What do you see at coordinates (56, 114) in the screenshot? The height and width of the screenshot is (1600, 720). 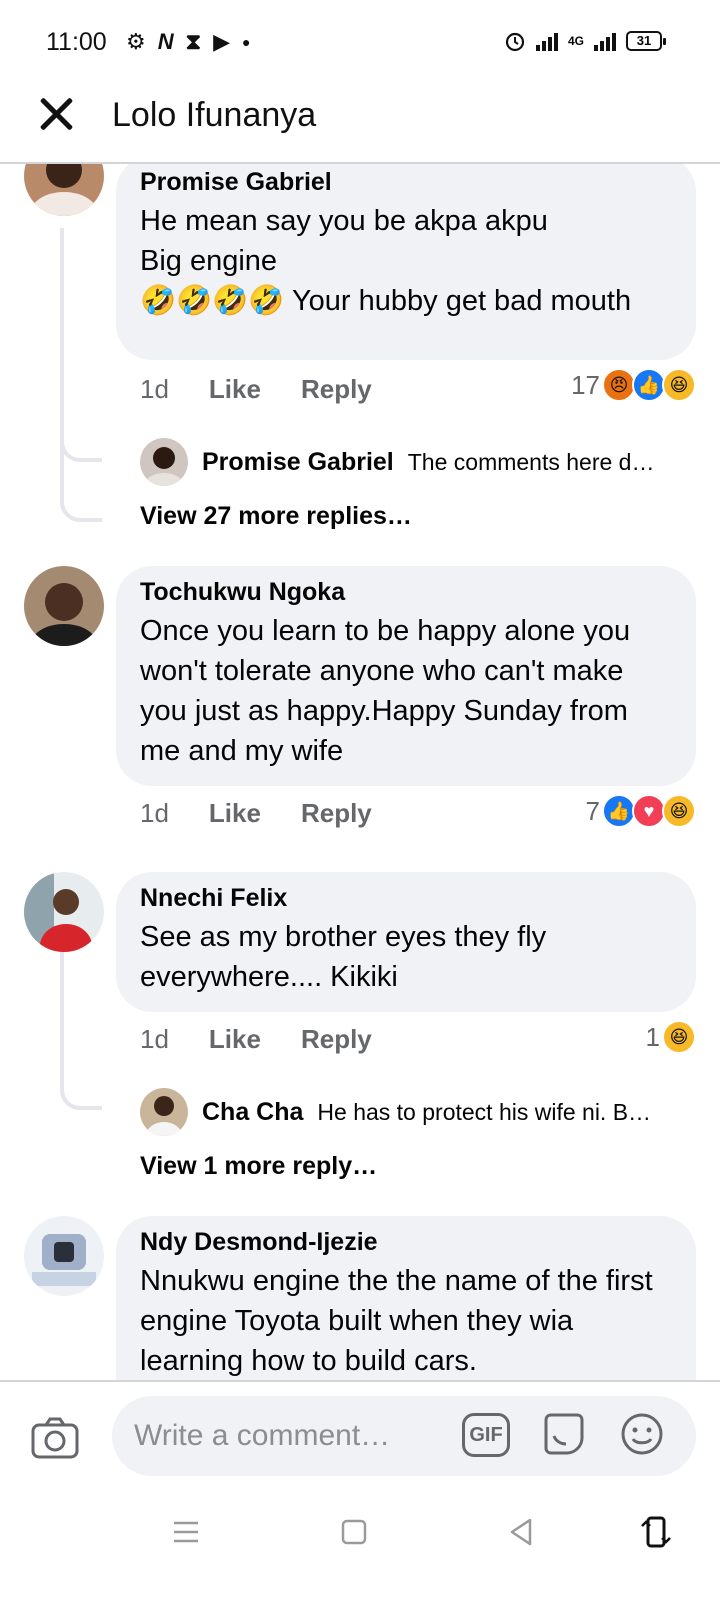 I see `close-icon` at bounding box center [56, 114].